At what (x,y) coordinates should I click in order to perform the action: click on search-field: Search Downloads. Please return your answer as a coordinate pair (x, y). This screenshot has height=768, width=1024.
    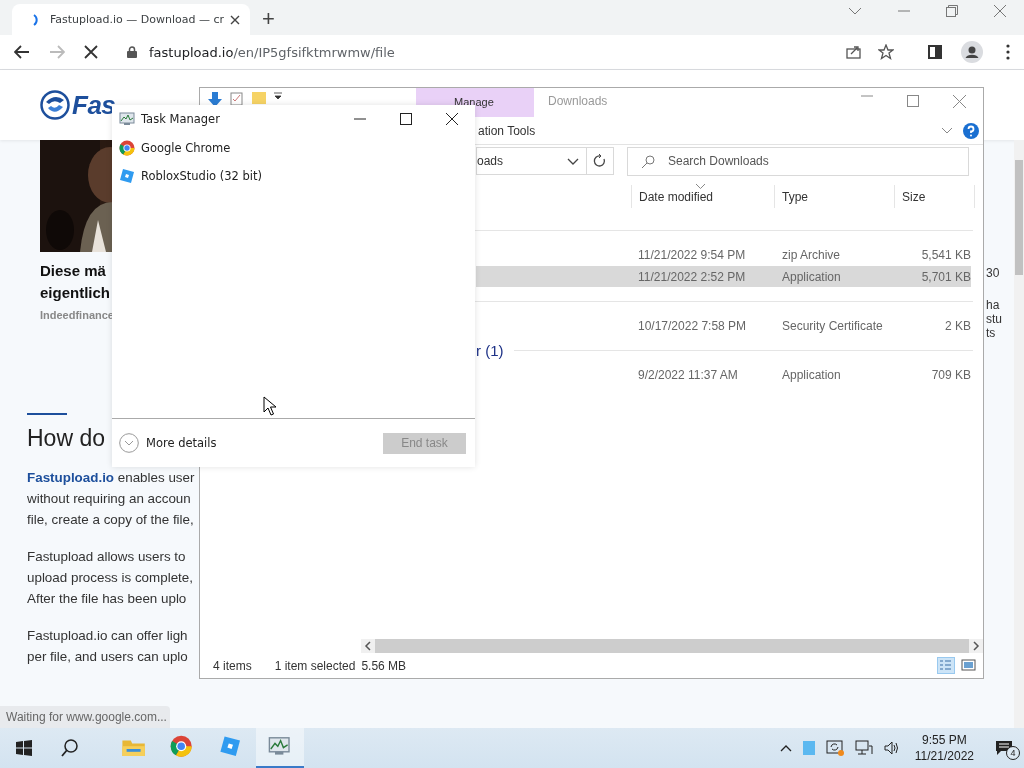
    Looking at the image, I should click on (798, 161).